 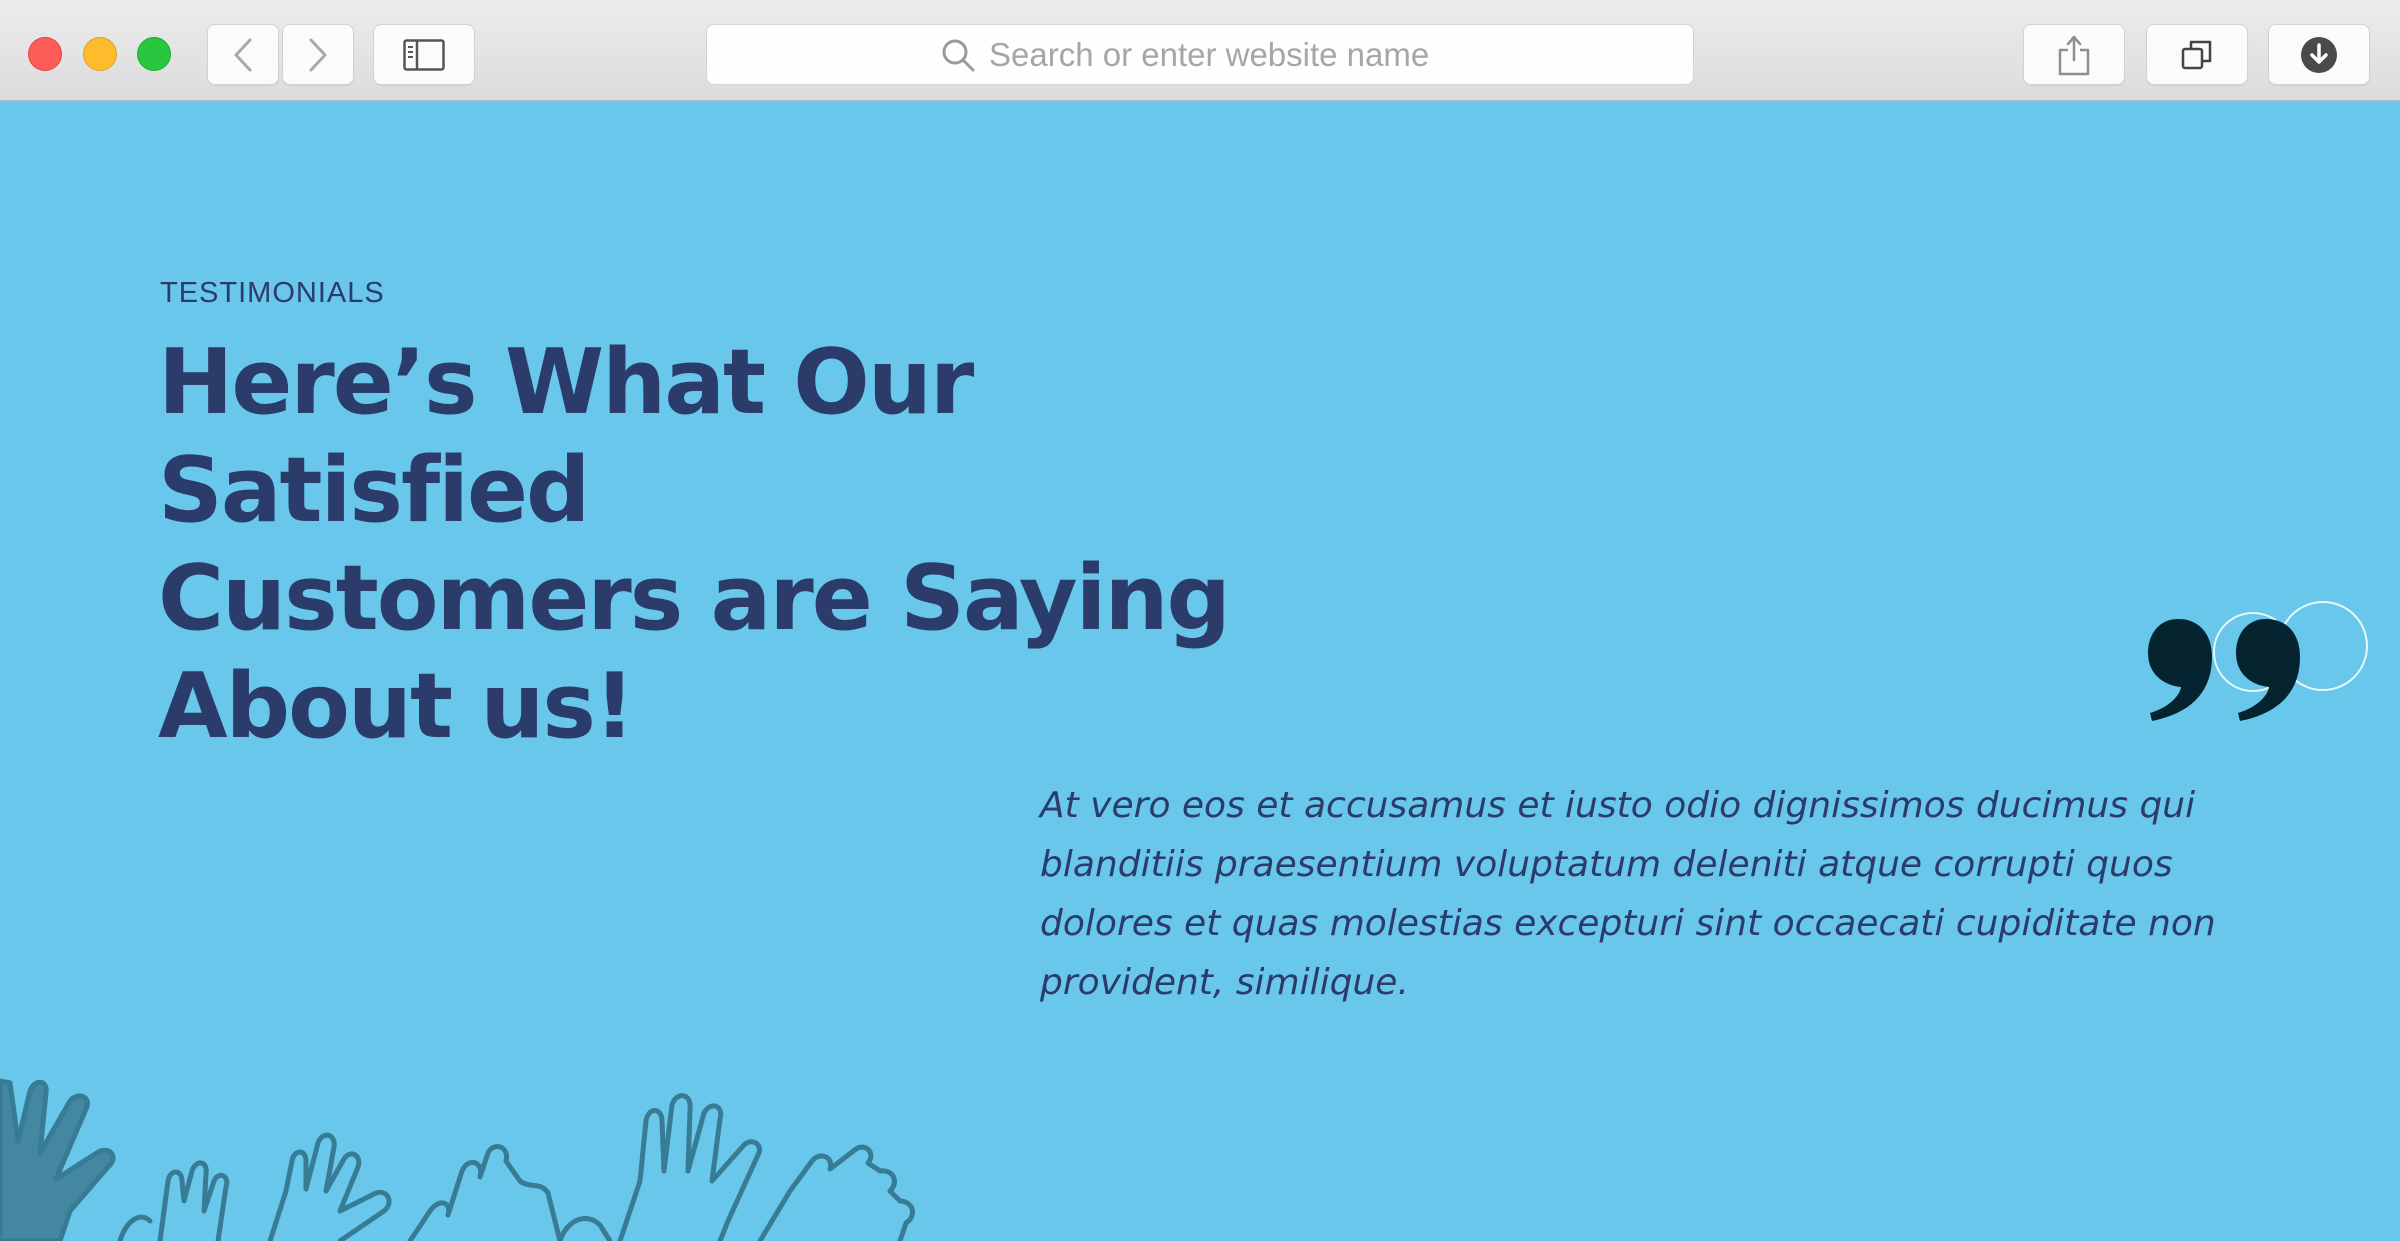 I want to click on minimize-window-button, so click(x=100, y=54).